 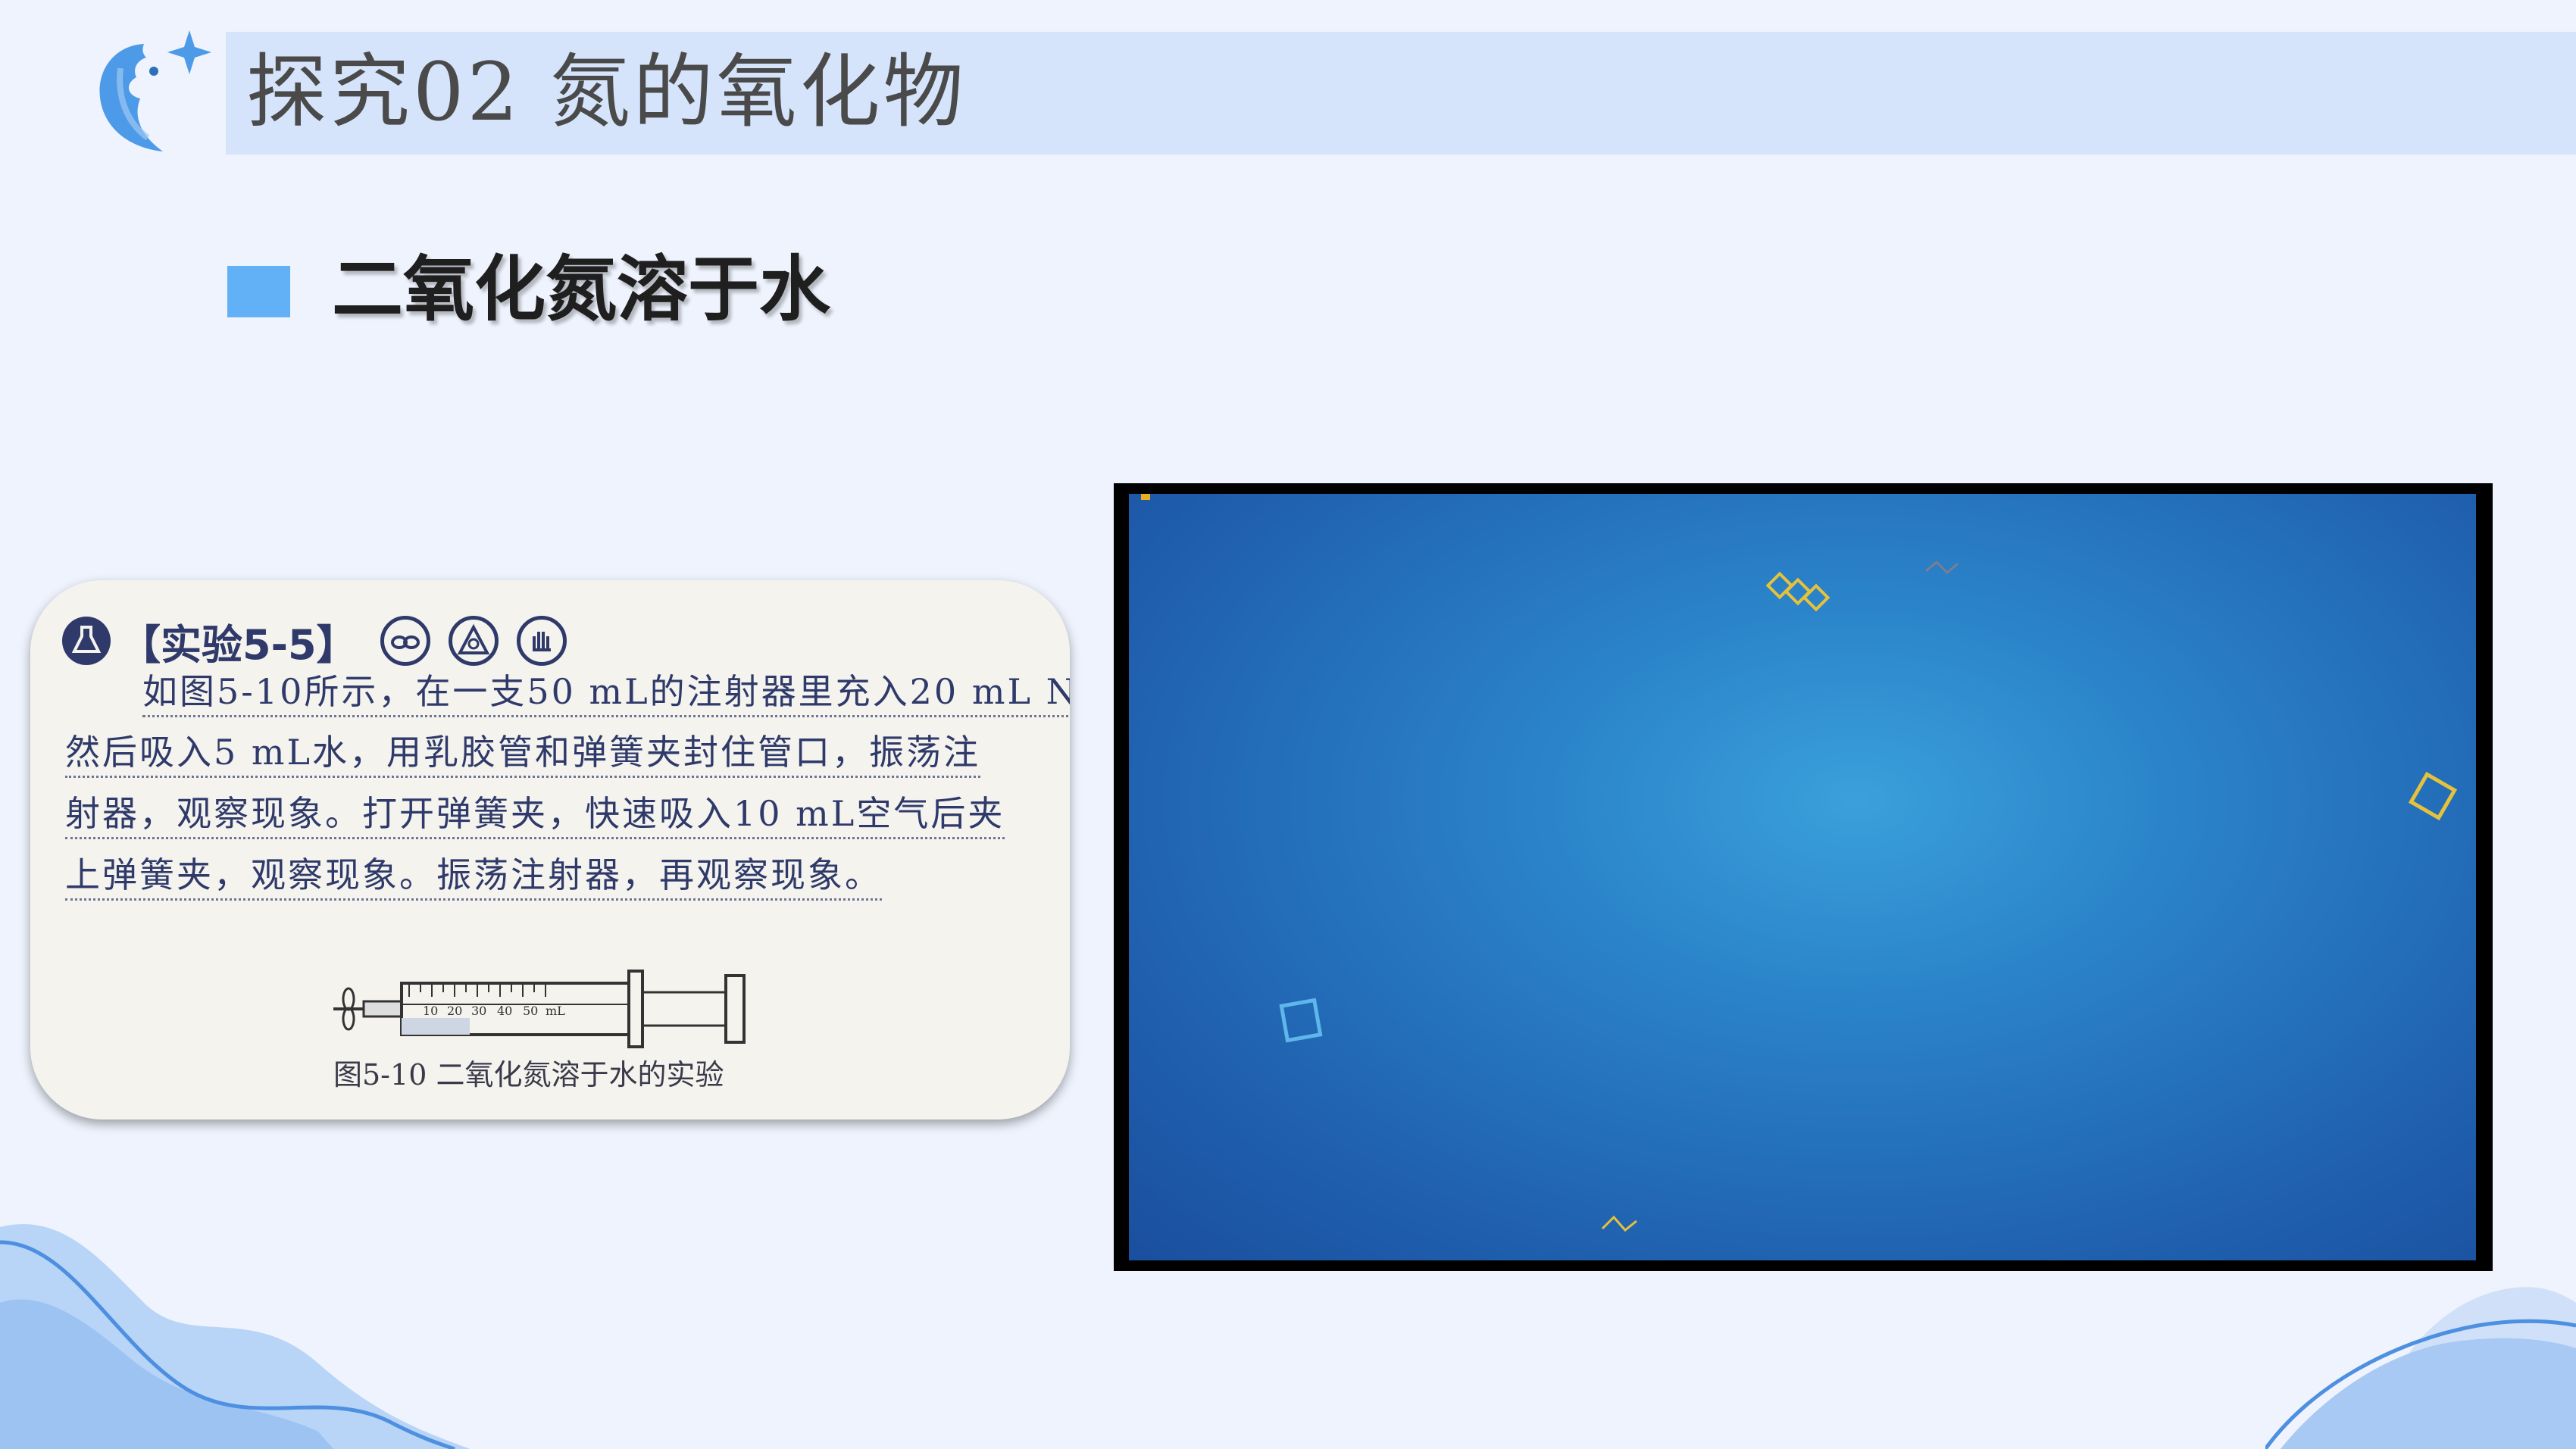 What do you see at coordinates (86, 641) in the screenshot?
I see `flask-icon` at bounding box center [86, 641].